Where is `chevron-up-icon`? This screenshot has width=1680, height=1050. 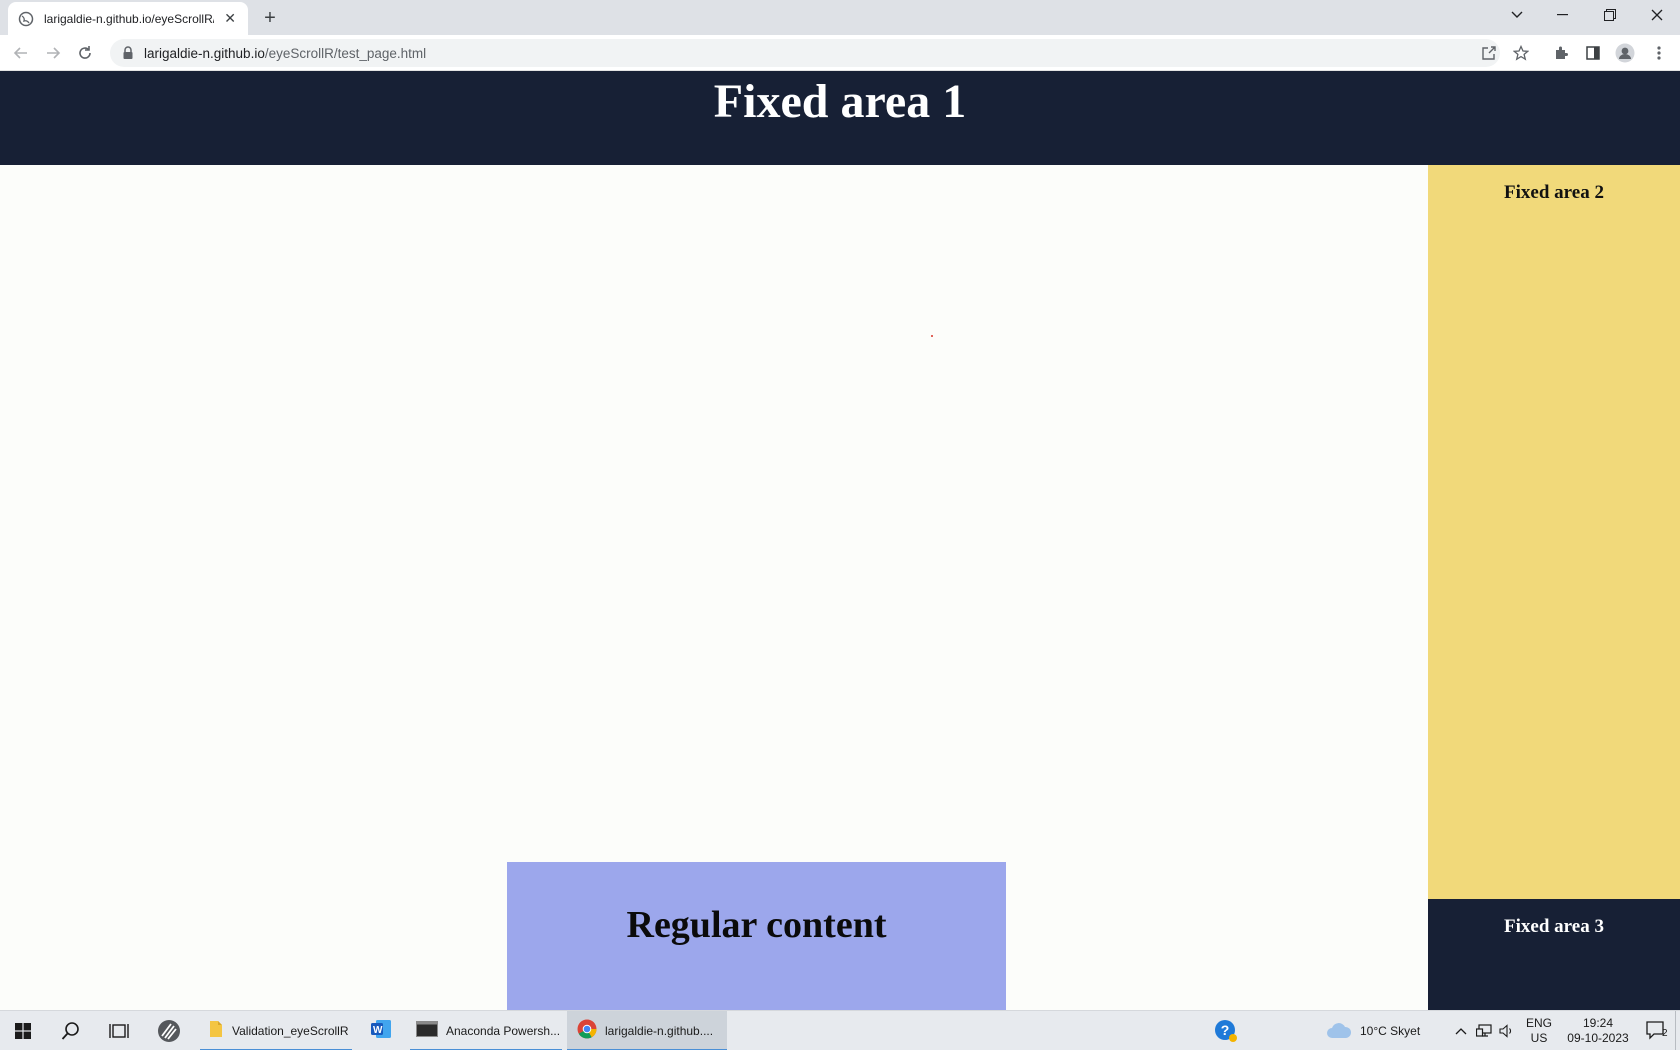 chevron-up-icon is located at coordinates (1461, 1031).